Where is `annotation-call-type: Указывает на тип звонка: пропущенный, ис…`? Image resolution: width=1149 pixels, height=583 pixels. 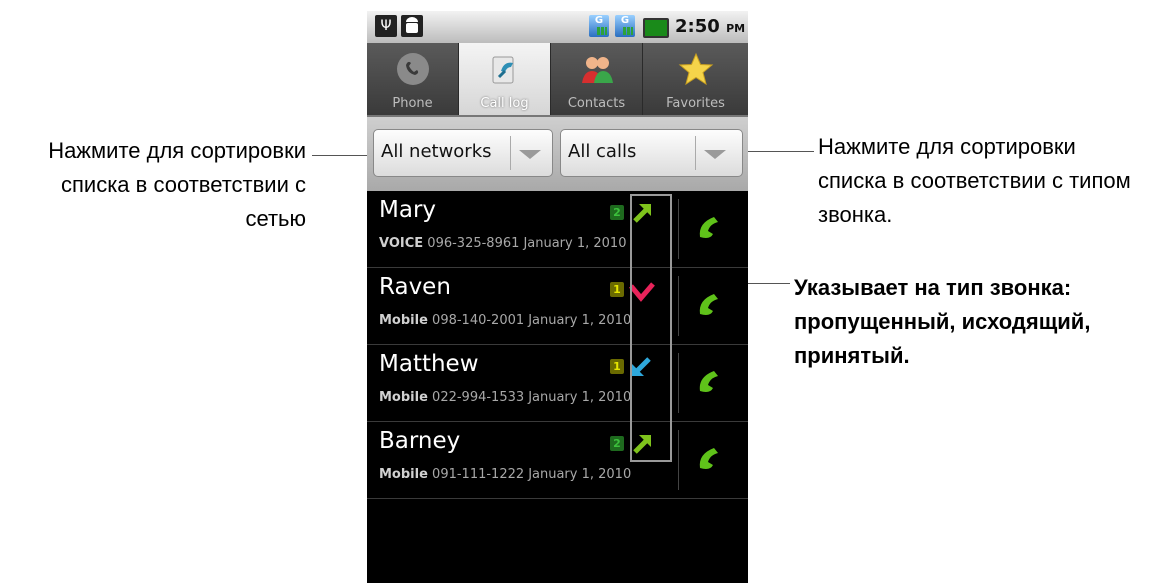
annotation-call-type: Указывает на тип звонка: пропущенный, ис… is located at coordinates (942, 321).